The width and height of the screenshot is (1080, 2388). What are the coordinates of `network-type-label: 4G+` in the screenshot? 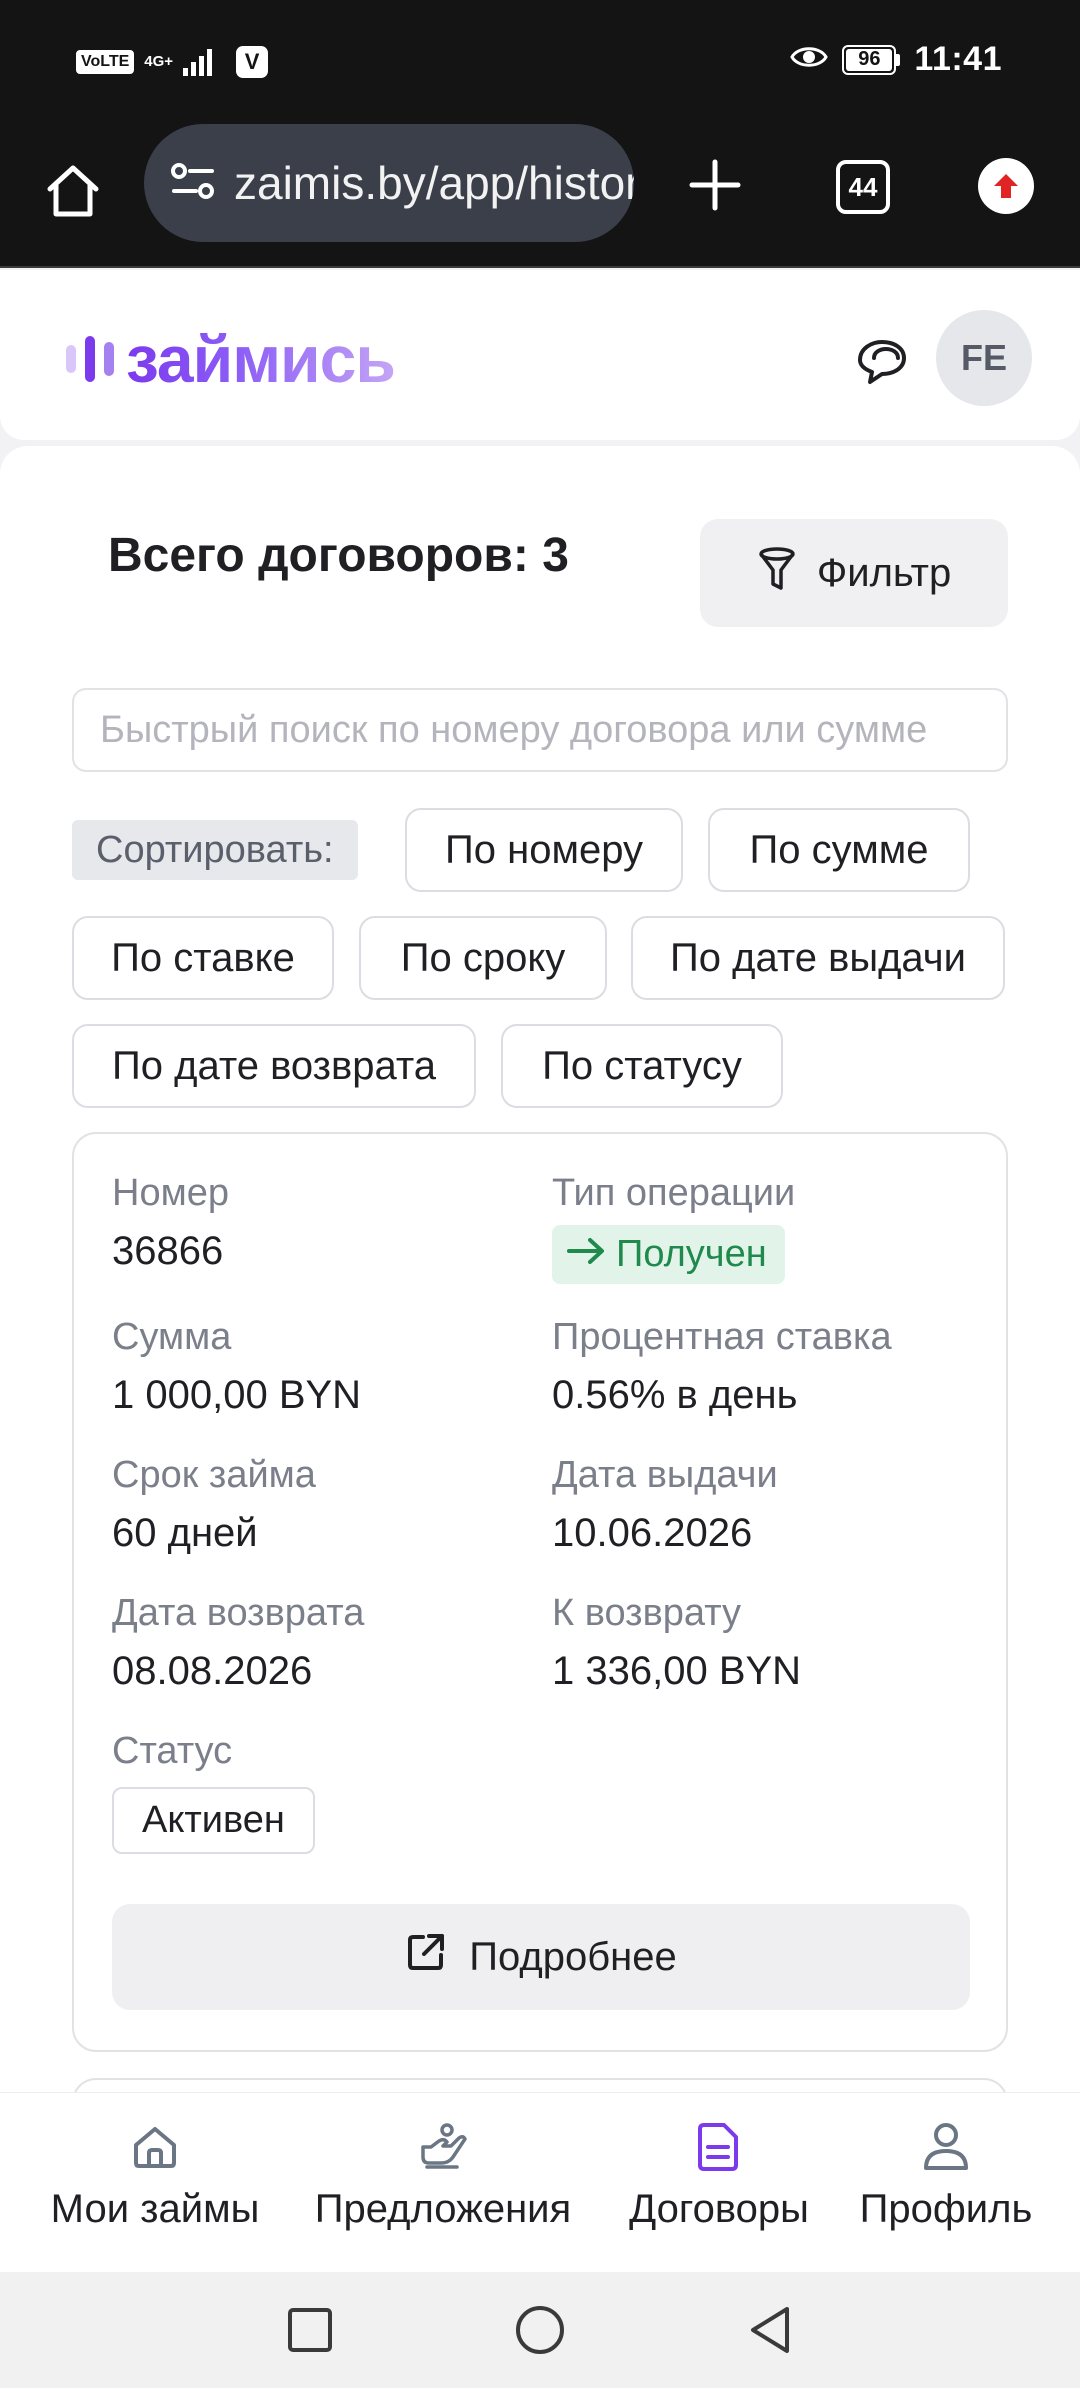 It's located at (159, 61).